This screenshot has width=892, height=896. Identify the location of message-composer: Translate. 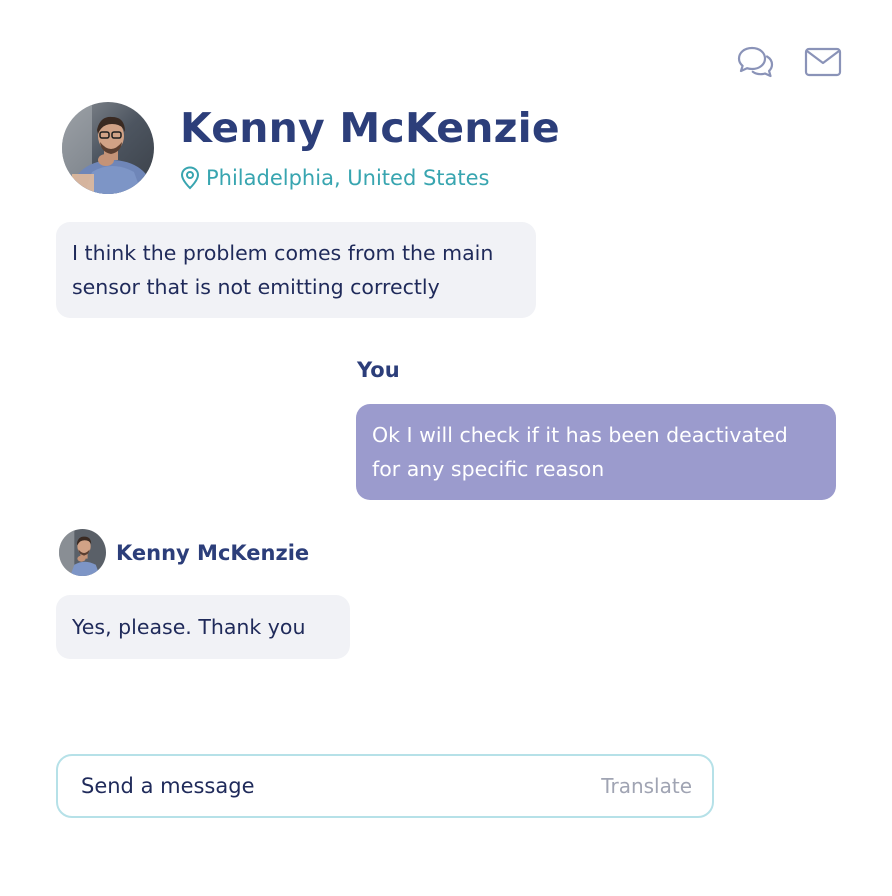
(385, 786).